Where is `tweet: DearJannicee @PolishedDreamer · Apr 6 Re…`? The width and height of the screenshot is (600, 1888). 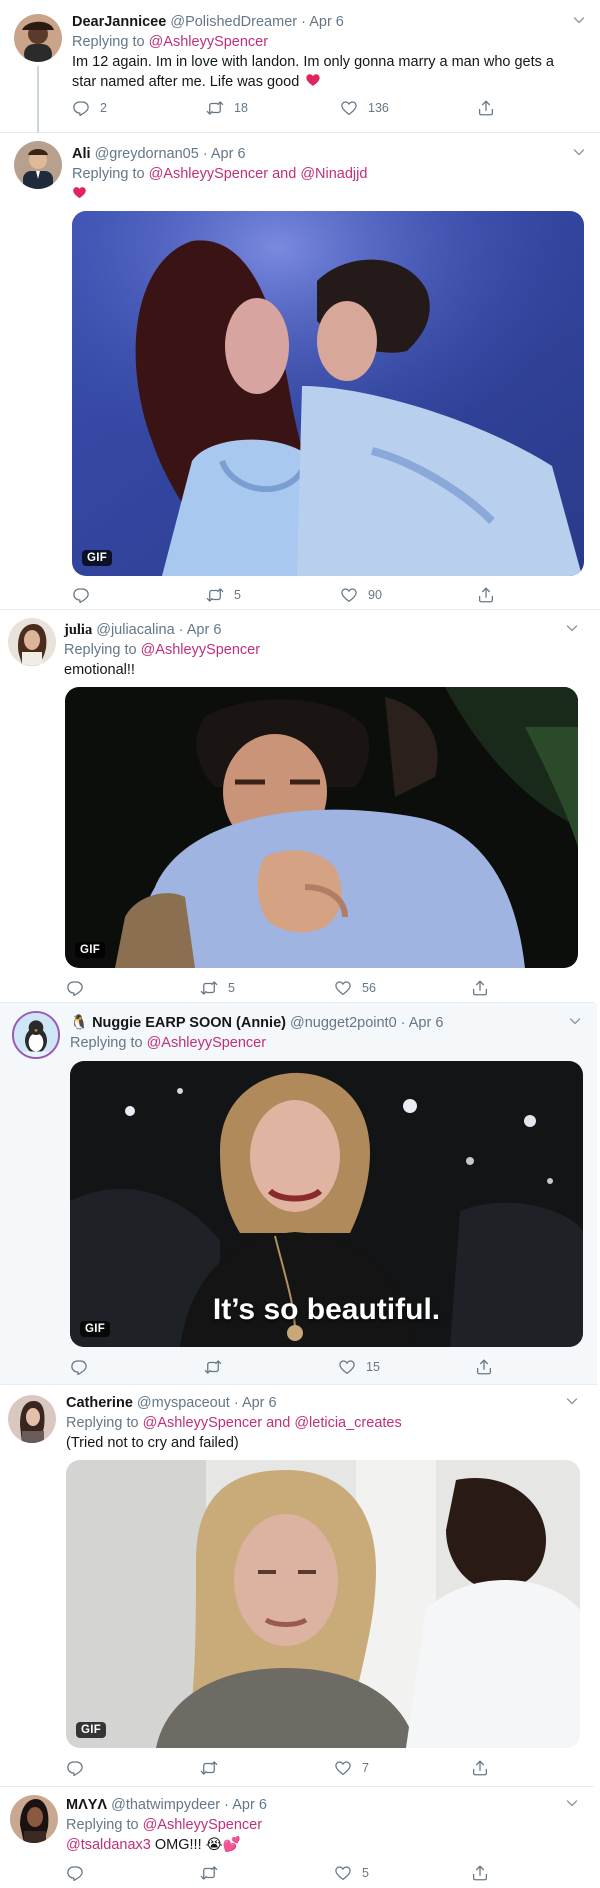 tweet: DearJannicee @PolishedDreamer · Apr 6 Re… is located at coordinates (300, 66).